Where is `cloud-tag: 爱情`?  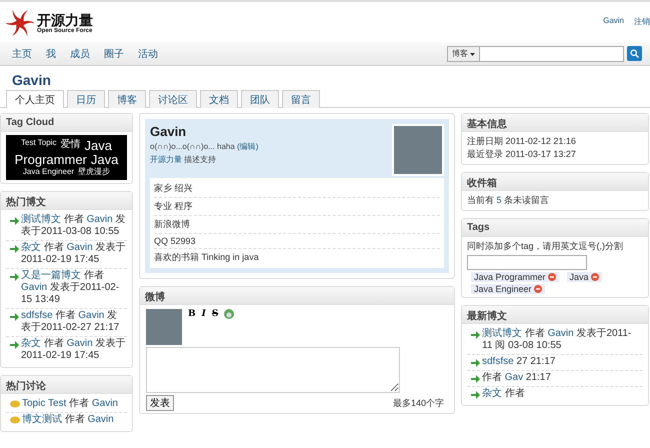 cloud-tag: 爱情 is located at coordinates (70, 146).